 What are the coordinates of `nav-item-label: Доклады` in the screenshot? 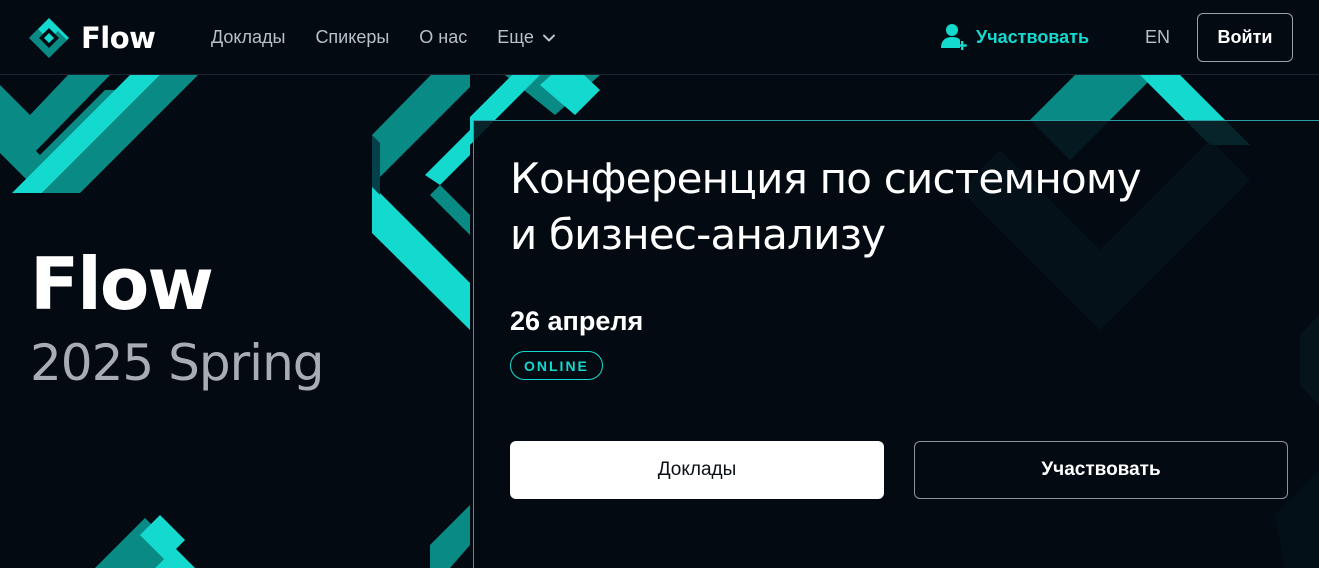 It's located at (248, 37).